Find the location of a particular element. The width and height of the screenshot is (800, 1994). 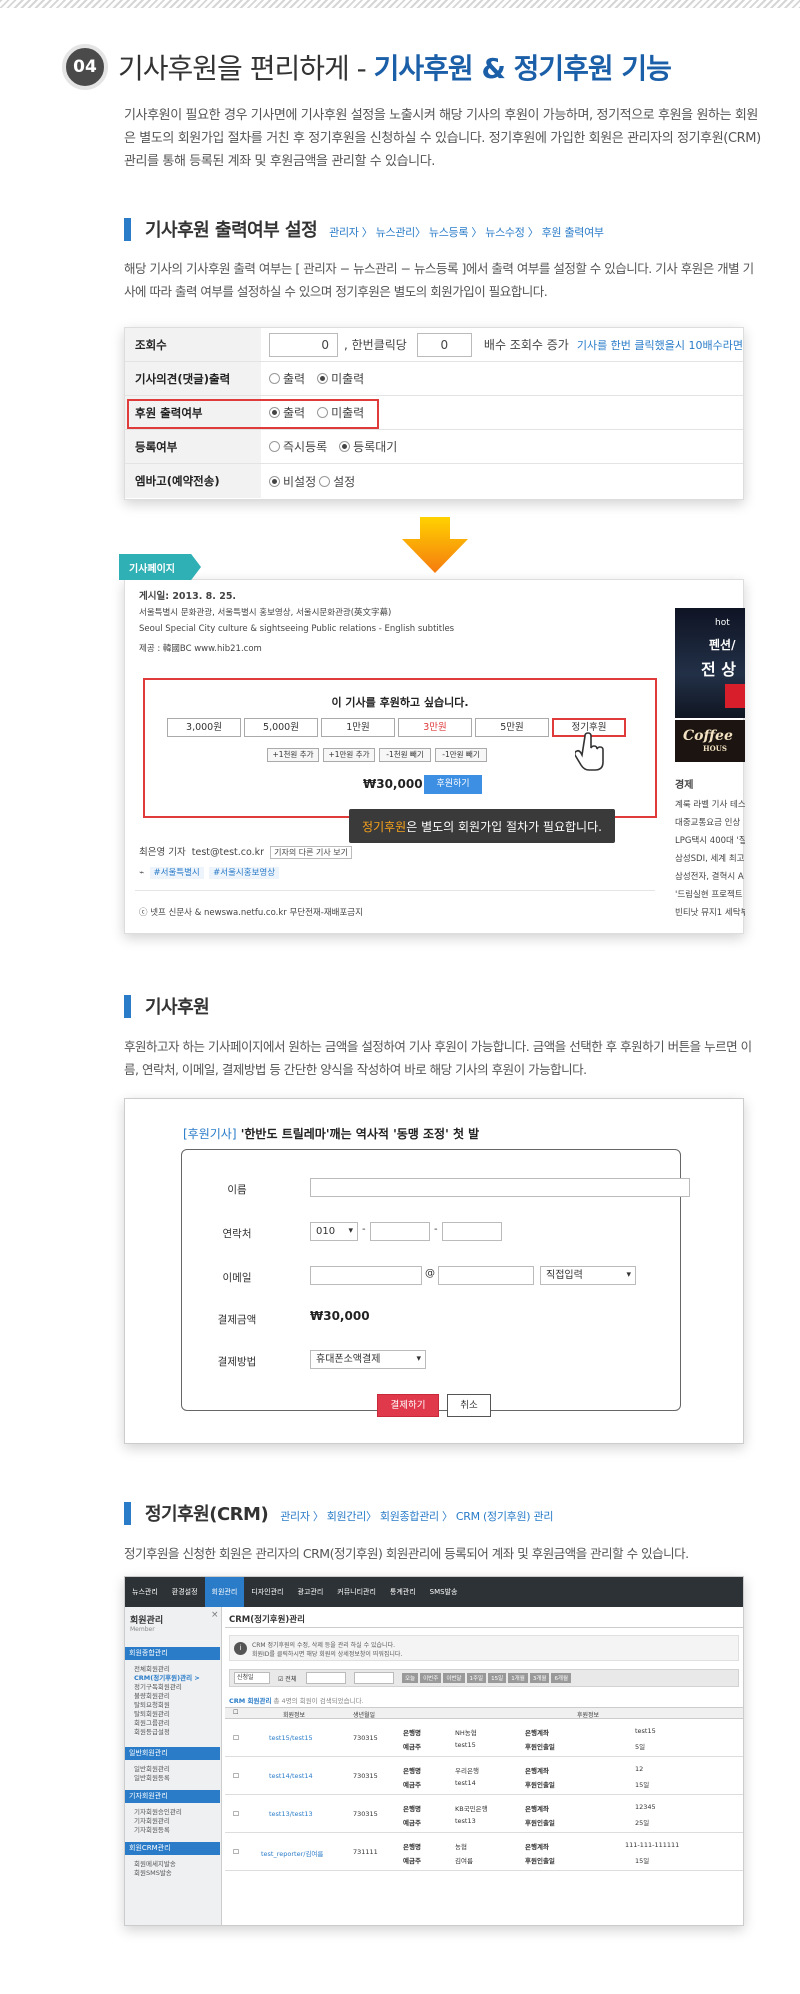

section3-path: 관리자 〉 회원간리〉 회원종합관리 〉 CRM (정기후원) 관리 is located at coordinates (417, 1516).